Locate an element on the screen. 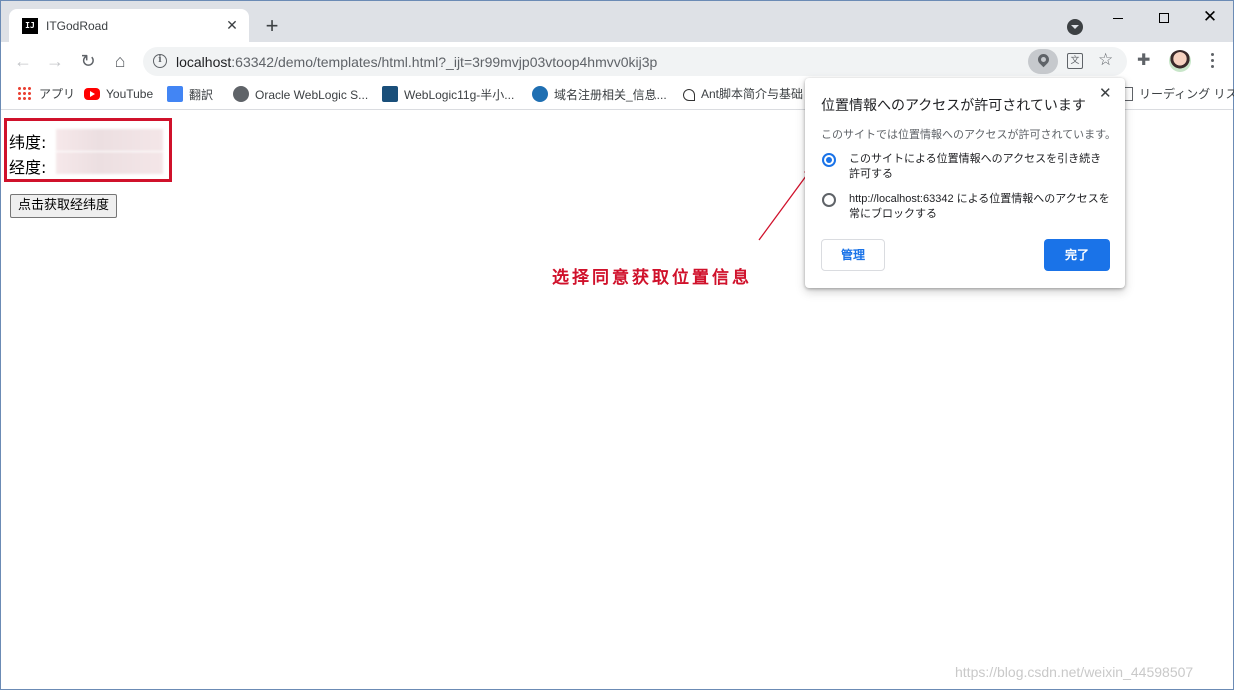 The image size is (1234, 690). profile-avatar is located at coordinates (1180, 61).